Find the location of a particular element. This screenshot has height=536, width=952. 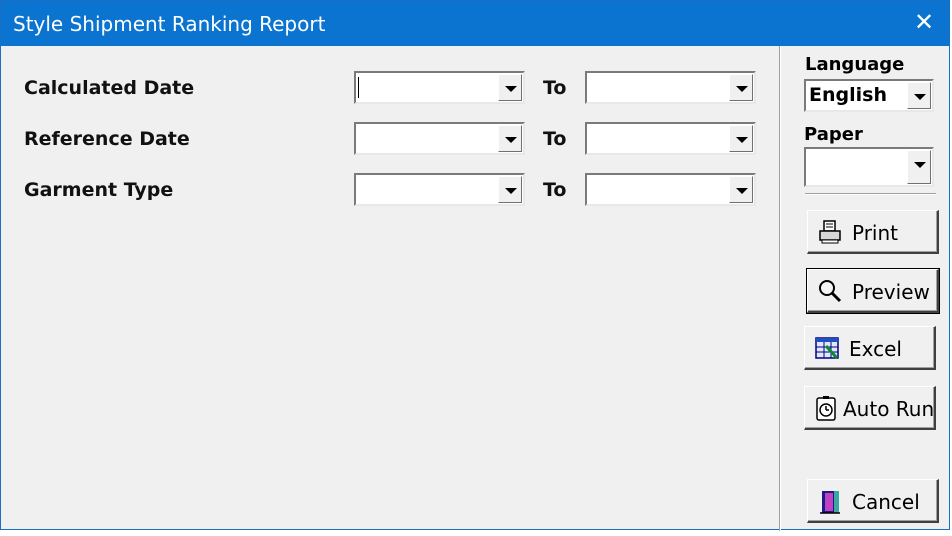

sidebar-divider is located at coordinates (780, 288).